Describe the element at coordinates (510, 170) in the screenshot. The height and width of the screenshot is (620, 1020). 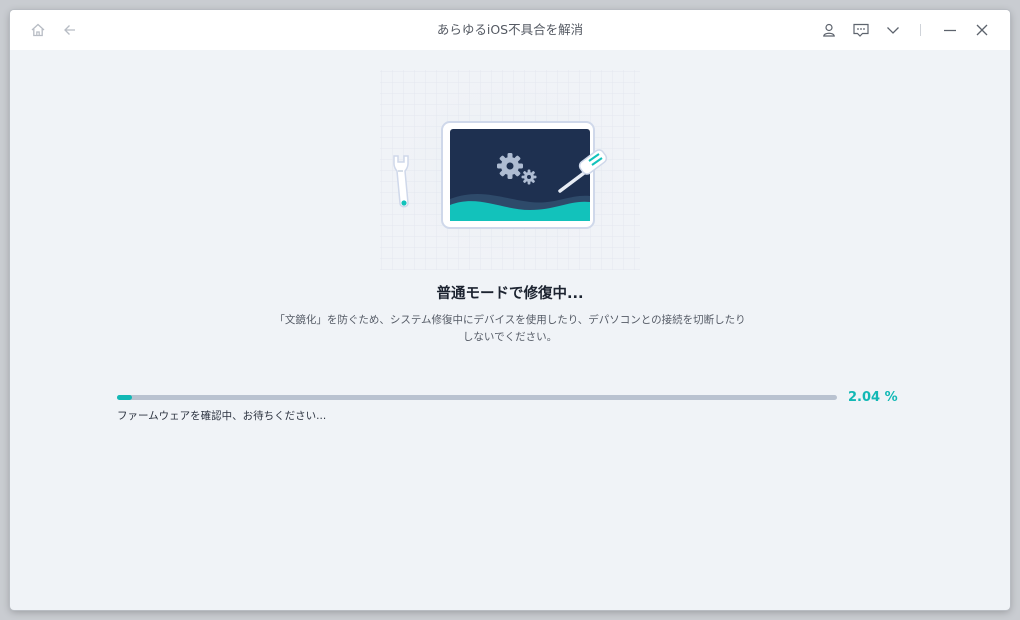
I see `repair-illustration` at that location.